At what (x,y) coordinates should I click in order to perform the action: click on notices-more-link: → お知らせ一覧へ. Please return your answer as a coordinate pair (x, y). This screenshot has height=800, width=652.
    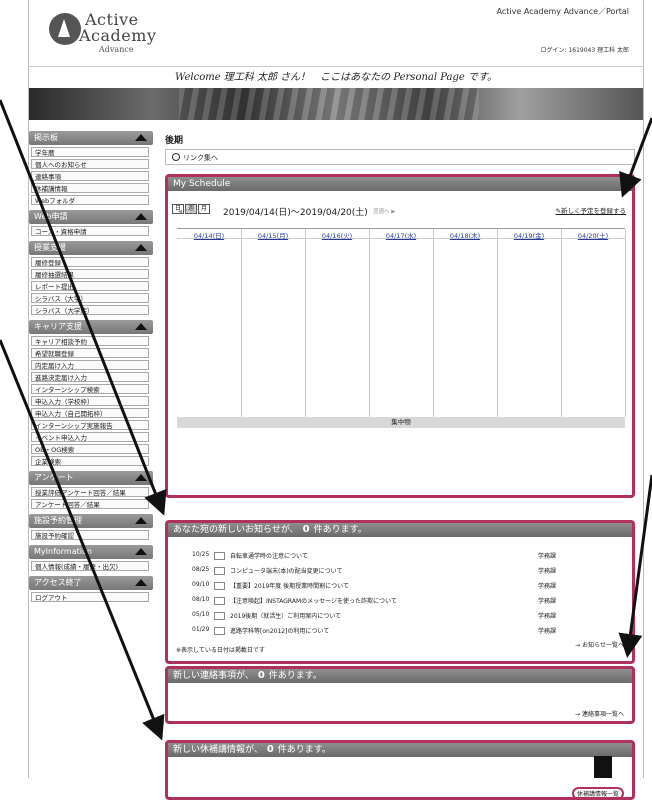
    Looking at the image, I should click on (599, 644).